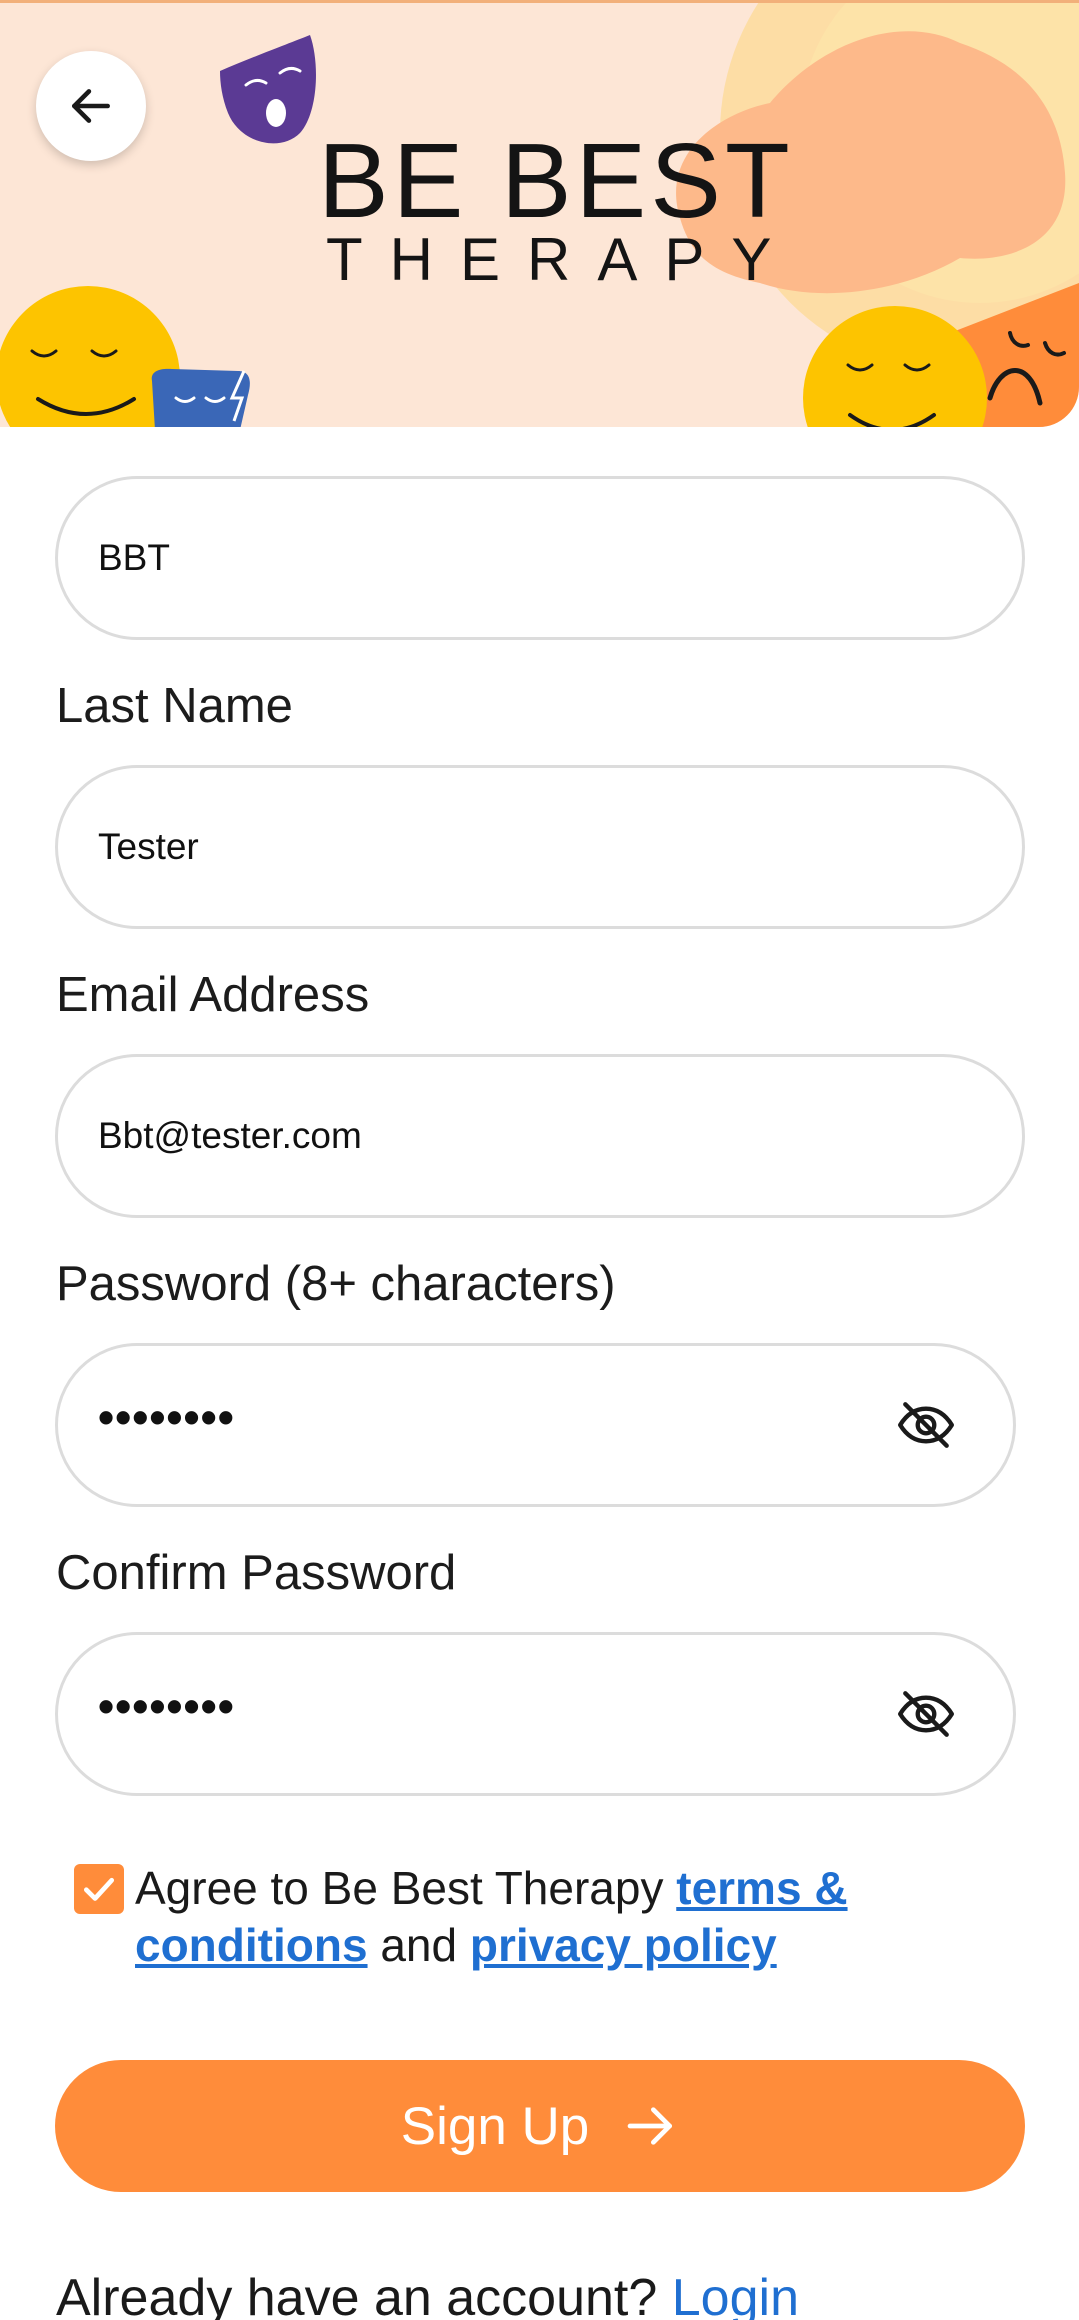 The width and height of the screenshot is (1079, 2320). I want to click on agree-checkbox, so click(99, 1889).